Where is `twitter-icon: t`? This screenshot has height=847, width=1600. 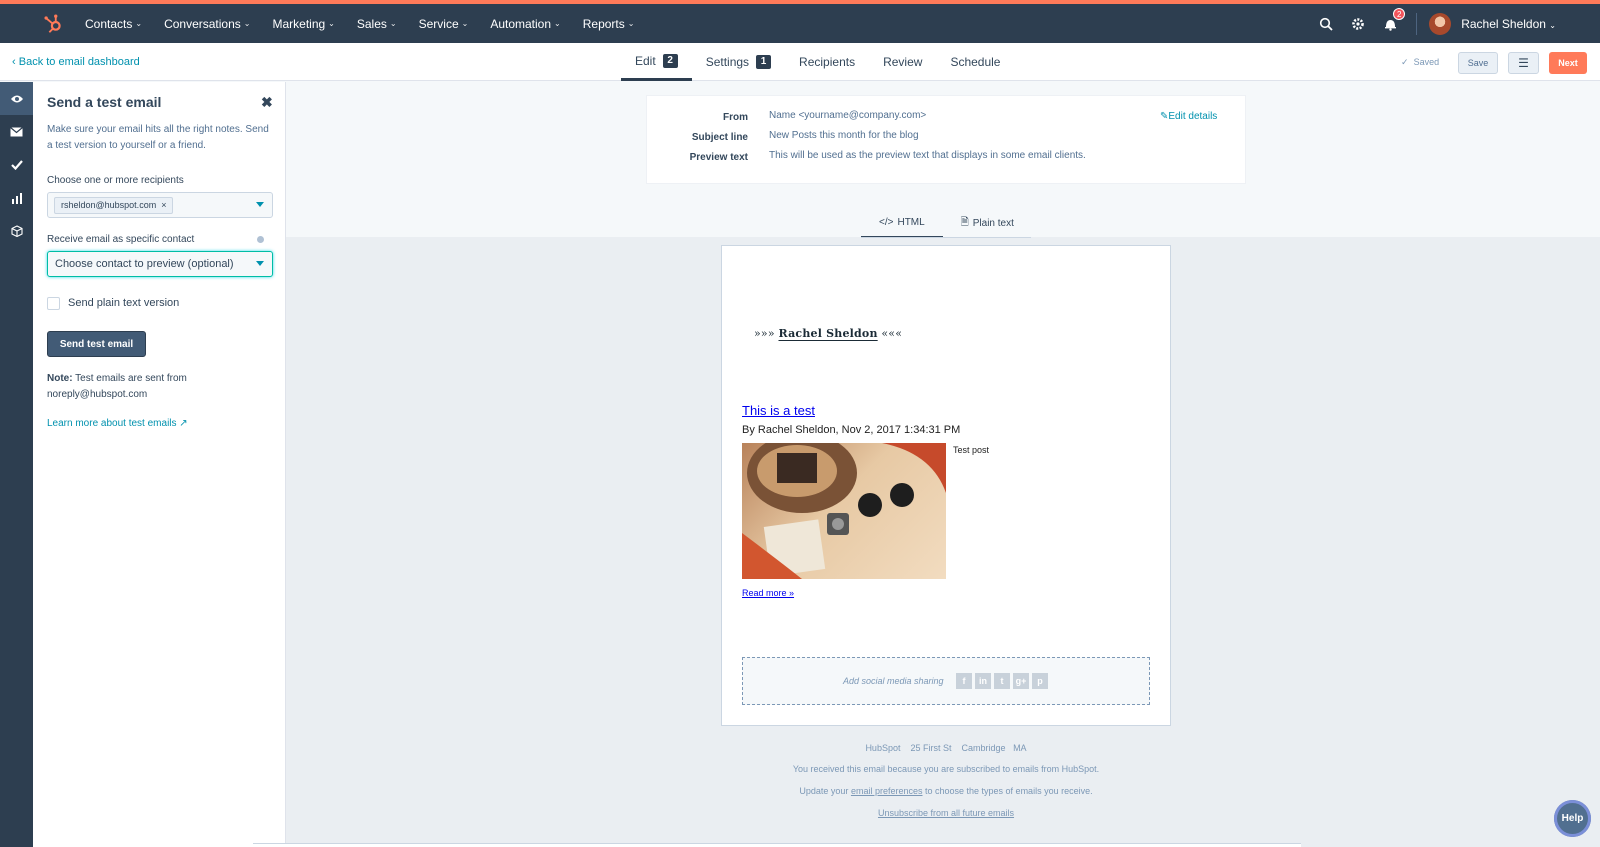
twitter-icon: t is located at coordinates (1002, 681).